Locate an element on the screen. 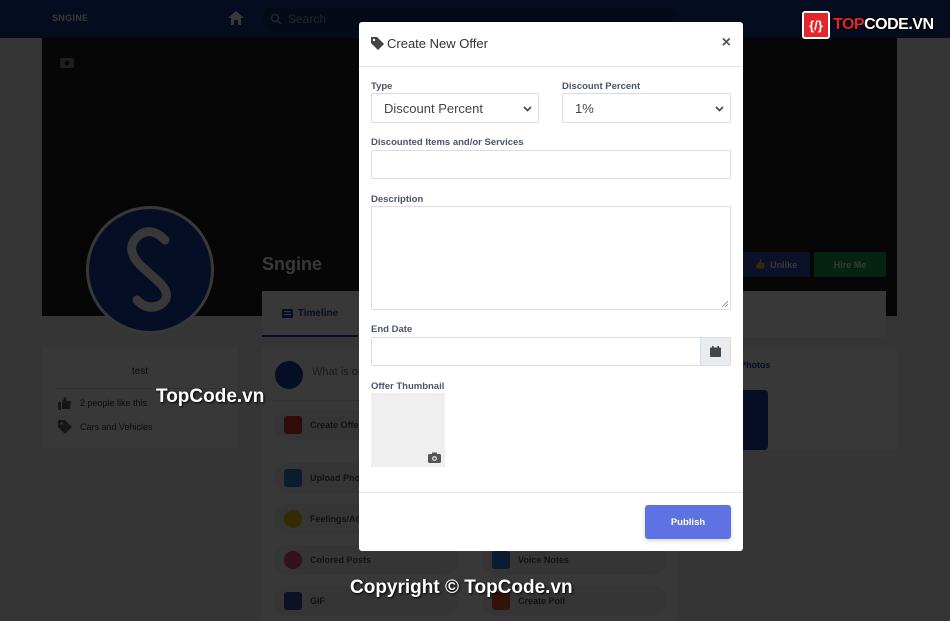 The image size is (950, 621). discounted-items-input is located at coordinates (551, 164).